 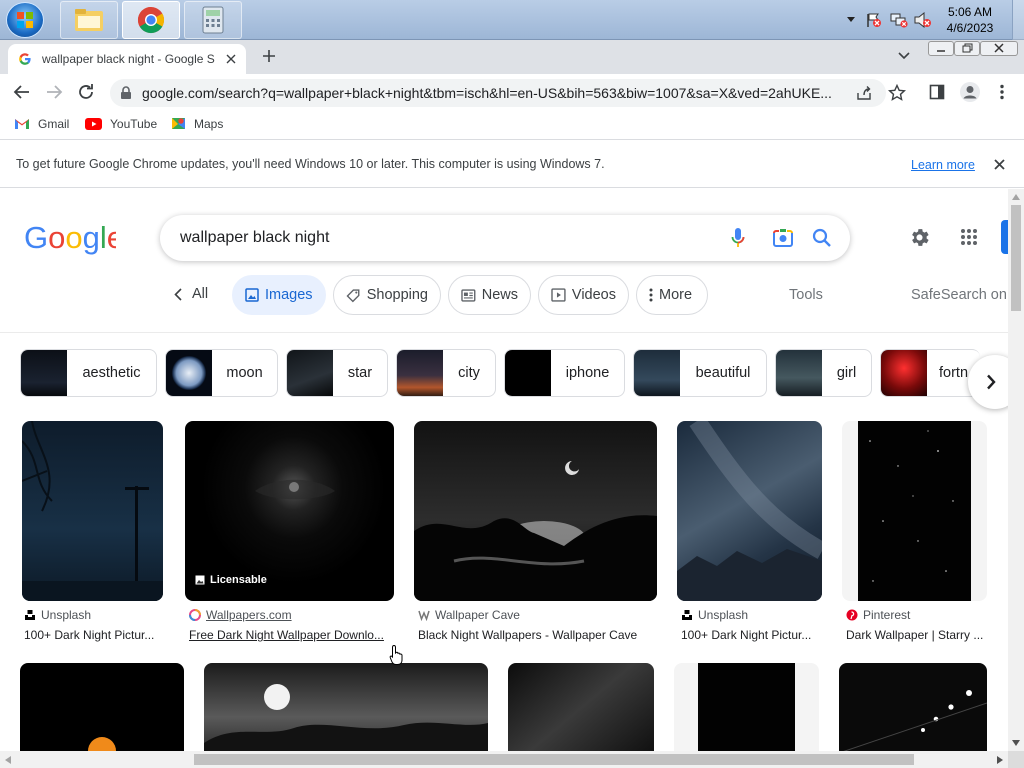 I want to click on share-icon, so click(x=864, y=93).